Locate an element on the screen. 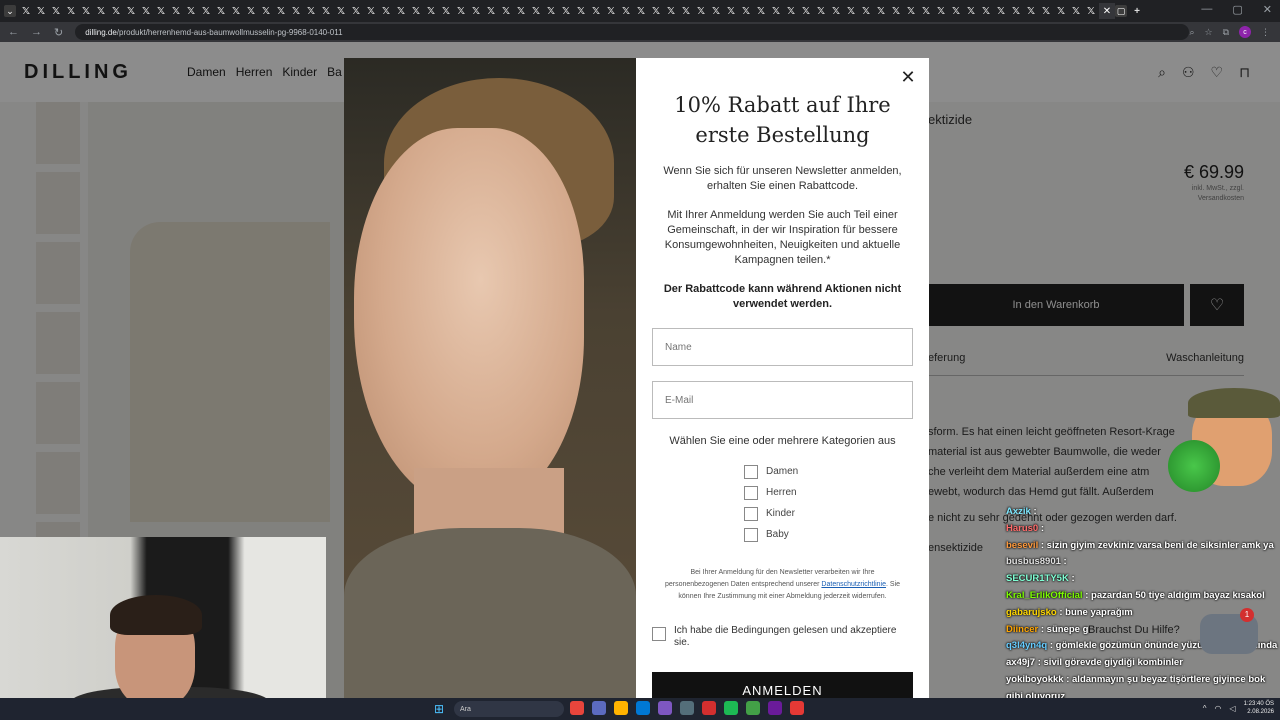  active-tab-close-icon: ✕ is located at coordinates (1107, 11).